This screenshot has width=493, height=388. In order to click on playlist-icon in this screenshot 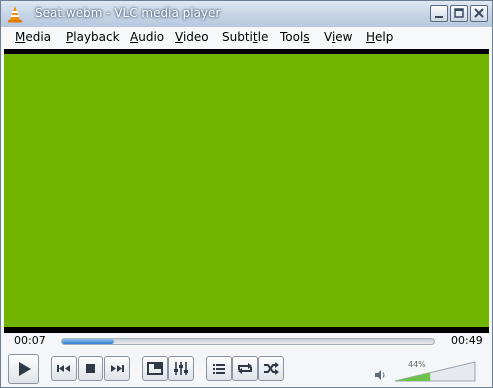, I will do `click(219, 369)`.